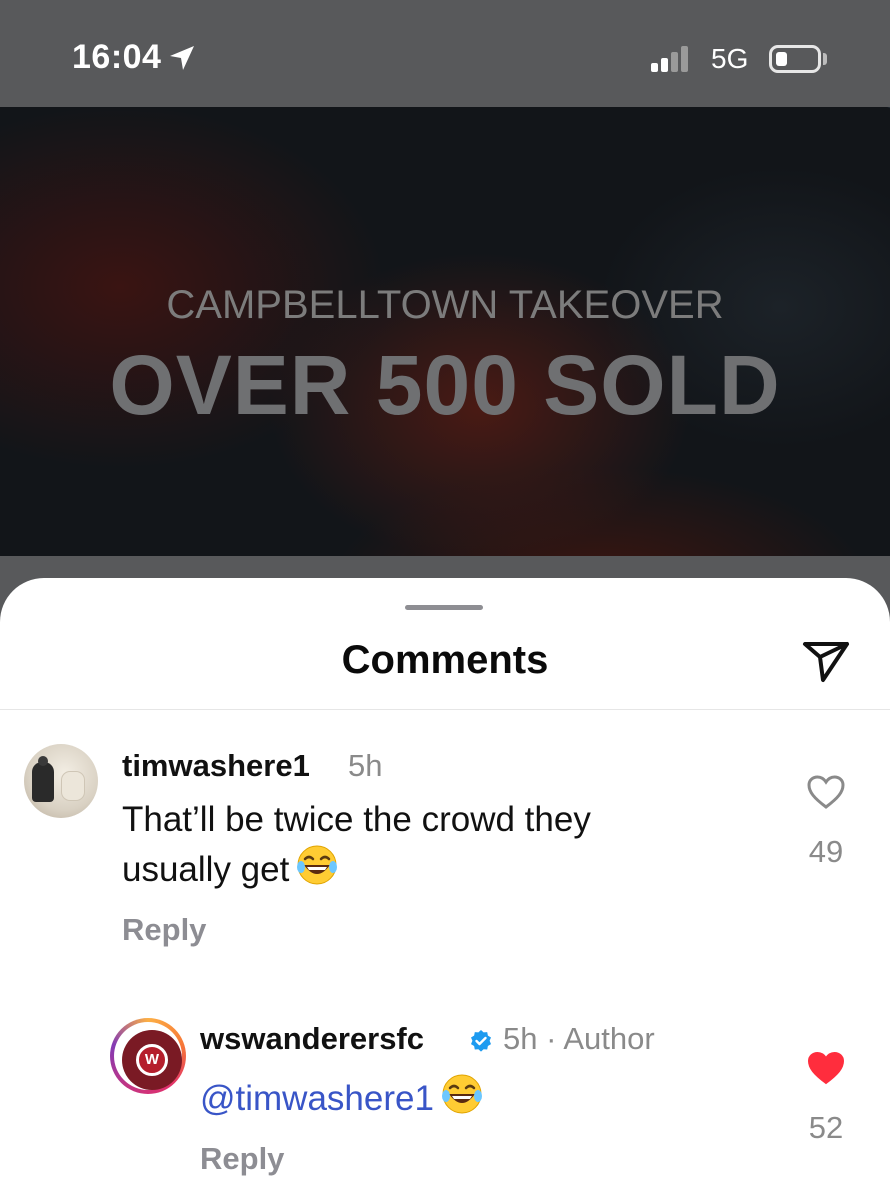  What do you see at coordinates (481, 1041) in the screenshot?
I see `verified-icon` at bounding box center [481, 1041].